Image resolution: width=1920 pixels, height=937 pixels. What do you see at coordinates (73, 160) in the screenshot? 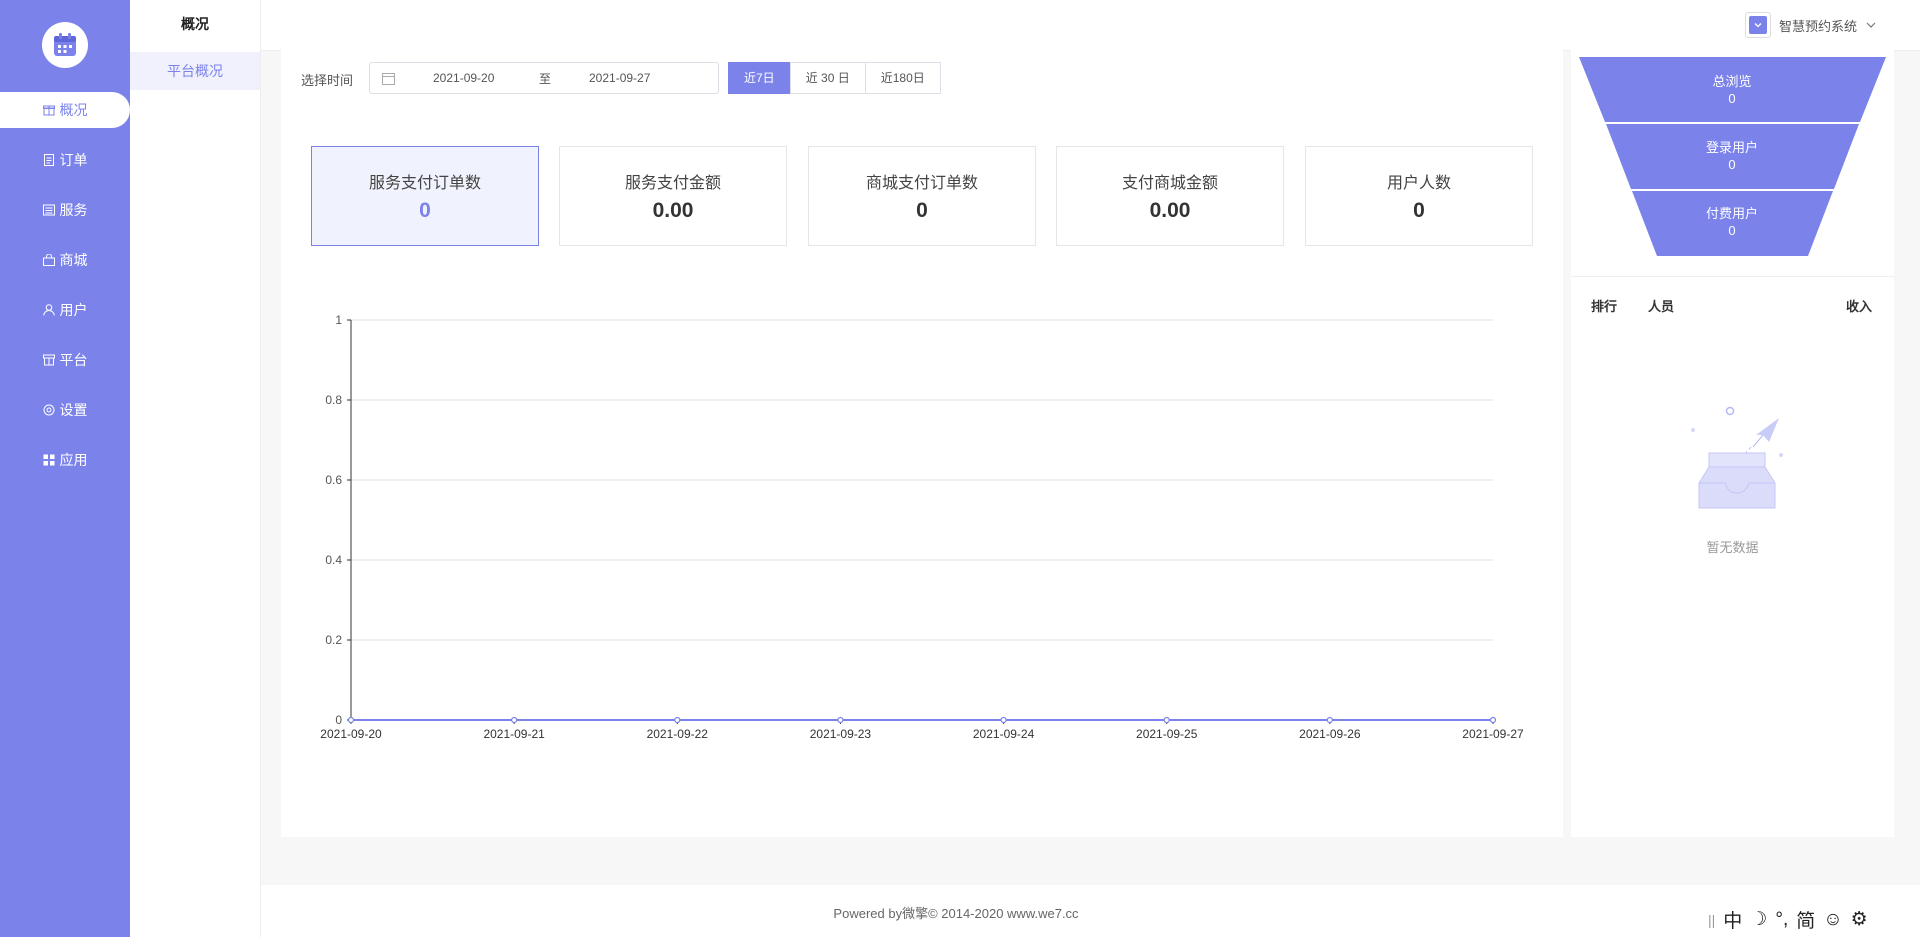
I see `sidebar-item-label: 订单` at bounding box center [73, 160].